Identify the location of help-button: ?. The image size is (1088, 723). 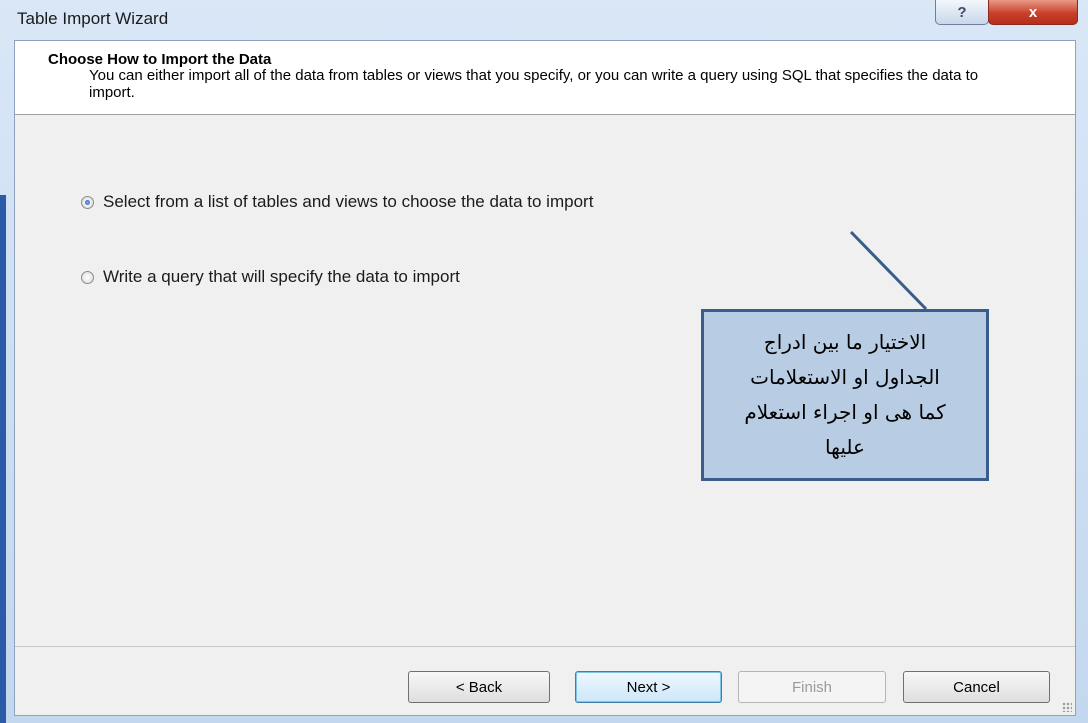
(962, 12).